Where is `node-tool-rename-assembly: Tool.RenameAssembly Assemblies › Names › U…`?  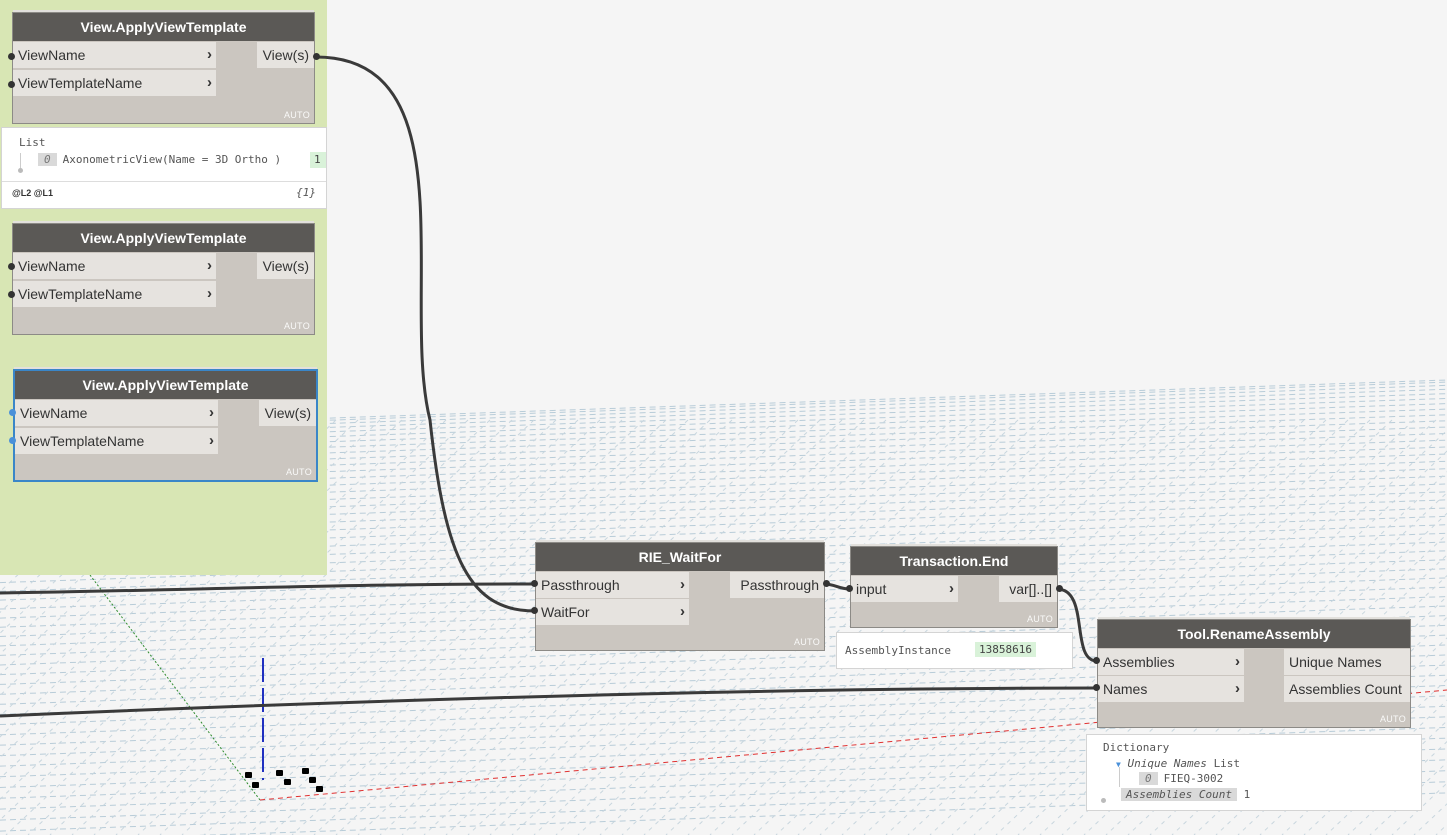
node-tool-rename-assembly: Tool.RenameAssembly Assemblies › Names › U… is located at coordinates (1254, 673).